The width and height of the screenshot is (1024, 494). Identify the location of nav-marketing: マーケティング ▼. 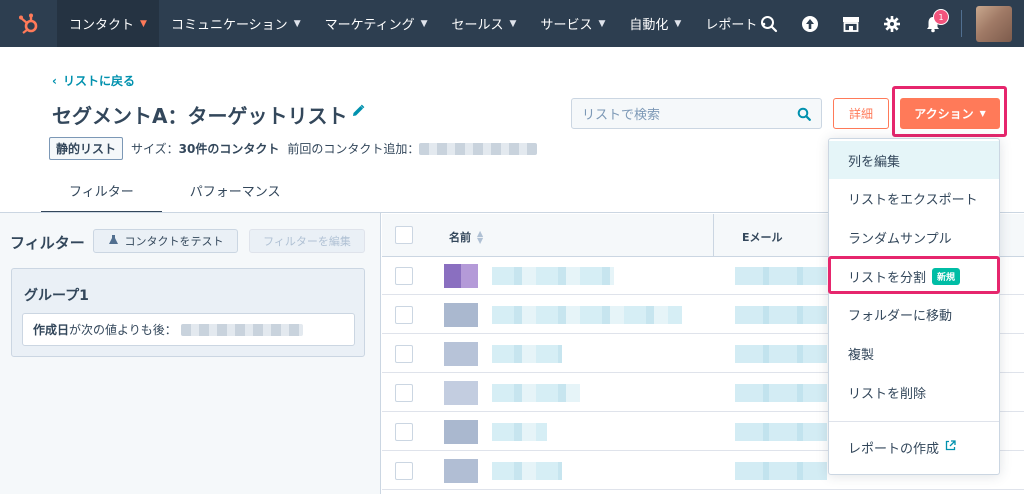
(376, 23).